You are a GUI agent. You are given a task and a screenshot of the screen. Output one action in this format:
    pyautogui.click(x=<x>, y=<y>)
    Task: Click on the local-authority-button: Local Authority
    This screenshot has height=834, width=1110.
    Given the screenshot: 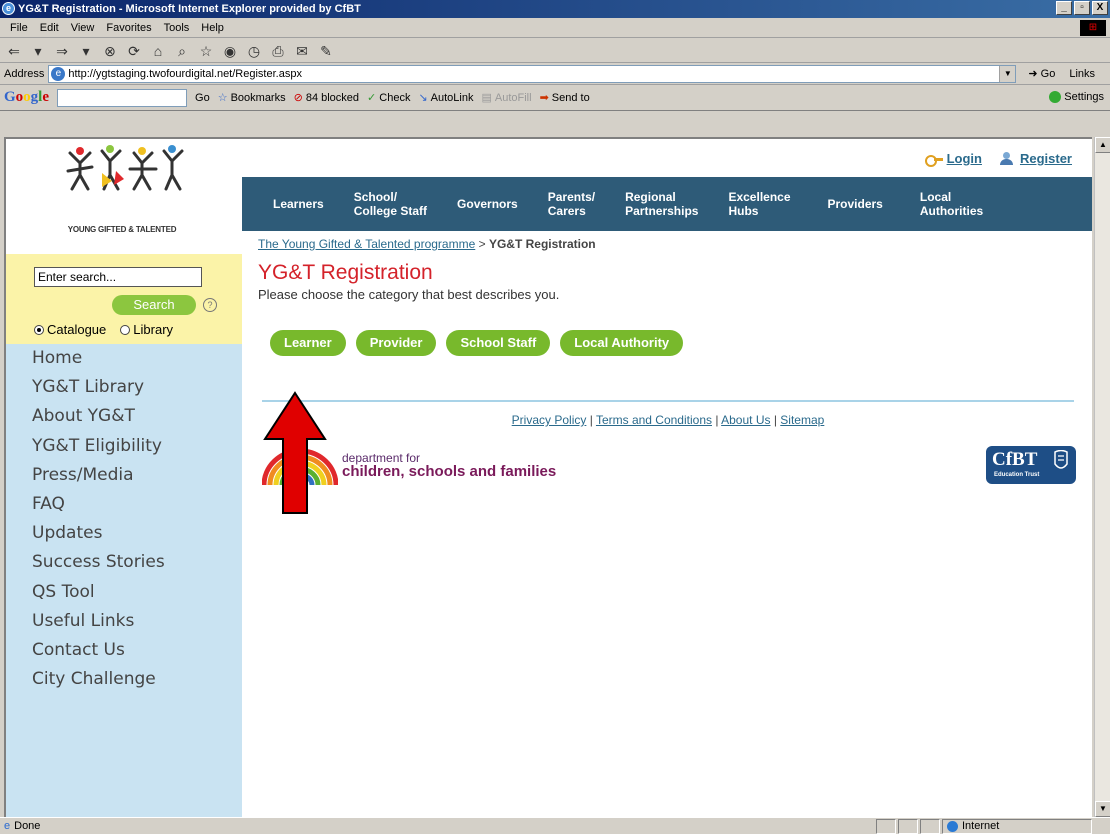 What is the action you would take?
    pyautogui.click(x=622, y=343)
    